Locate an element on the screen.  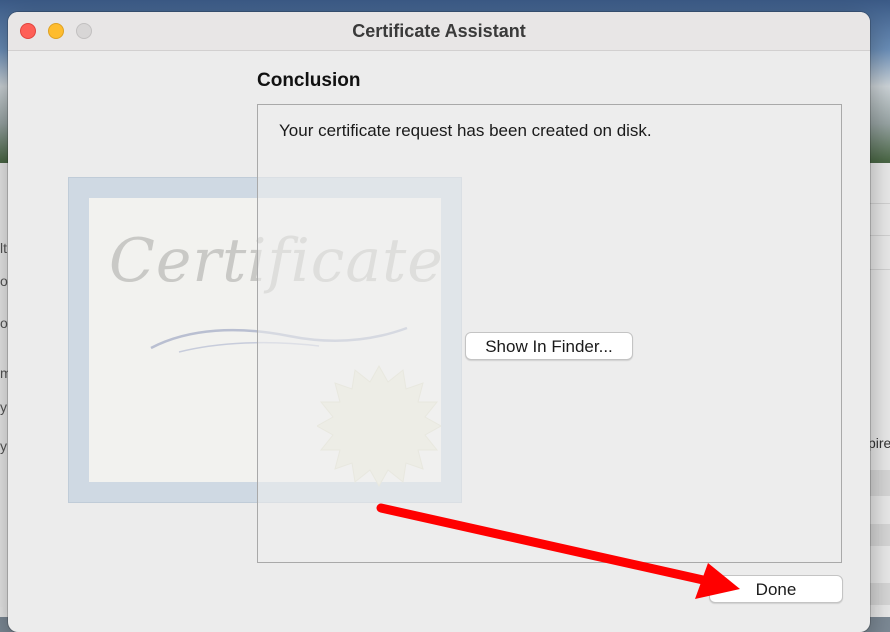
title-bar: Certificate Assistant is located at coordinates (439, 31).